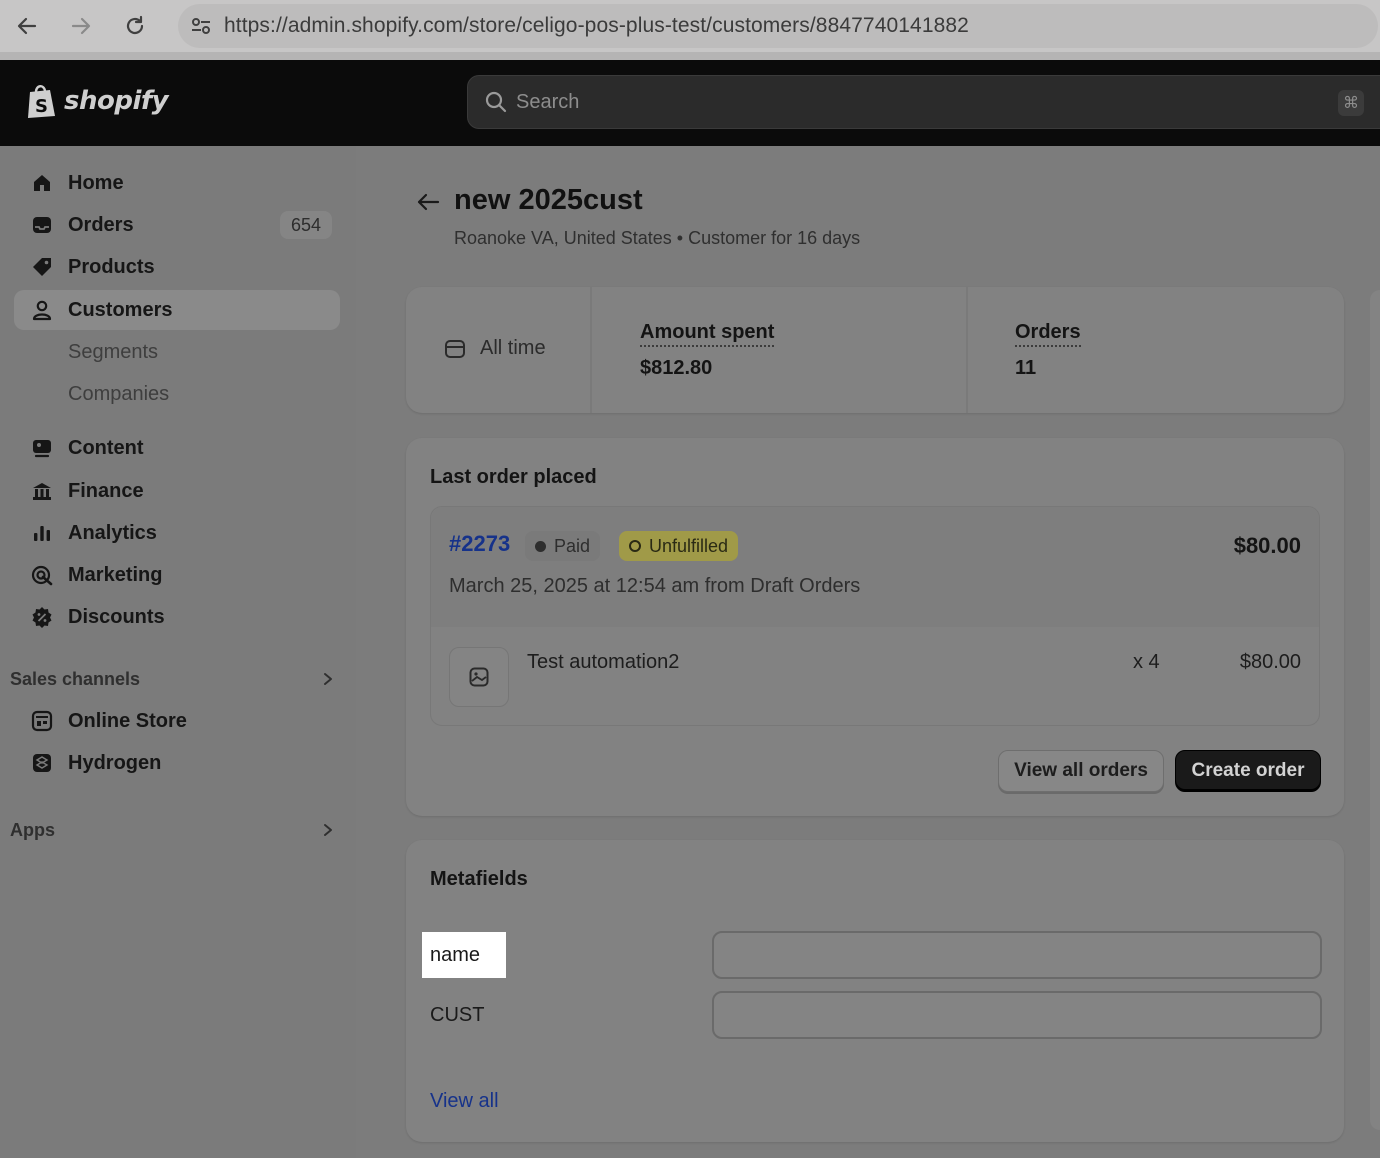  I want to click on shopify-logo: S shopify, so click(97, 101).